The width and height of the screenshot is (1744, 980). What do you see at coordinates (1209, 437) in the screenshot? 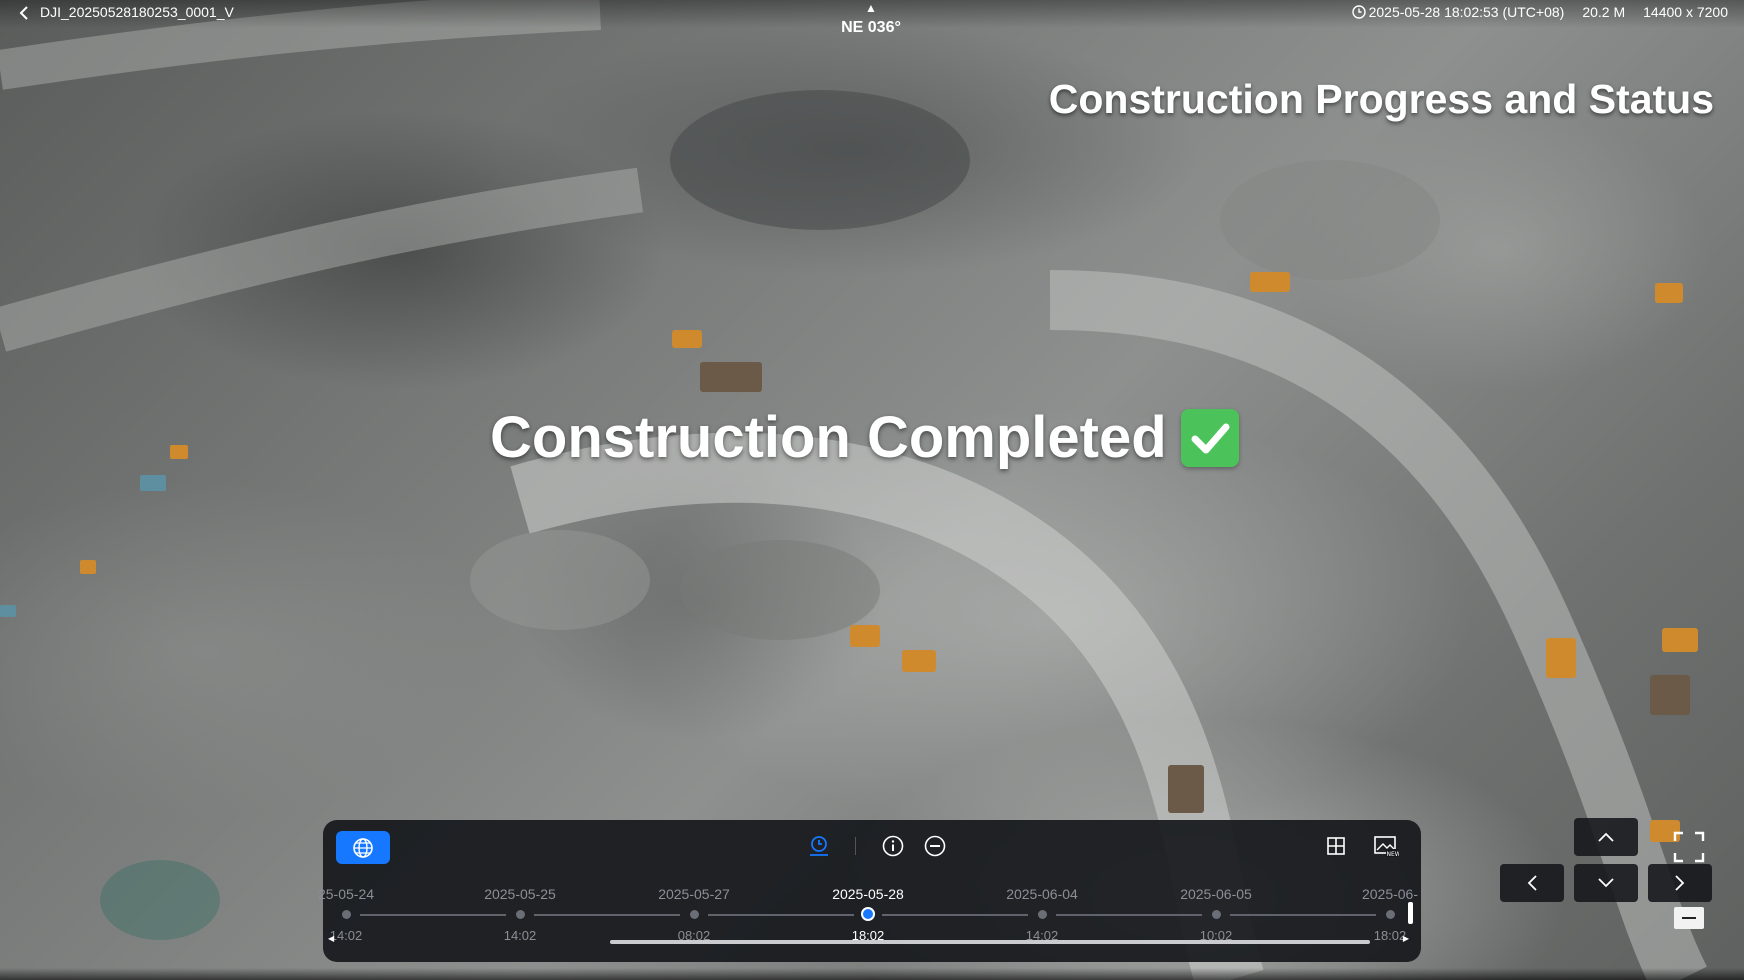
I see `check-mark-icon` at bounding box center [1209, 437].